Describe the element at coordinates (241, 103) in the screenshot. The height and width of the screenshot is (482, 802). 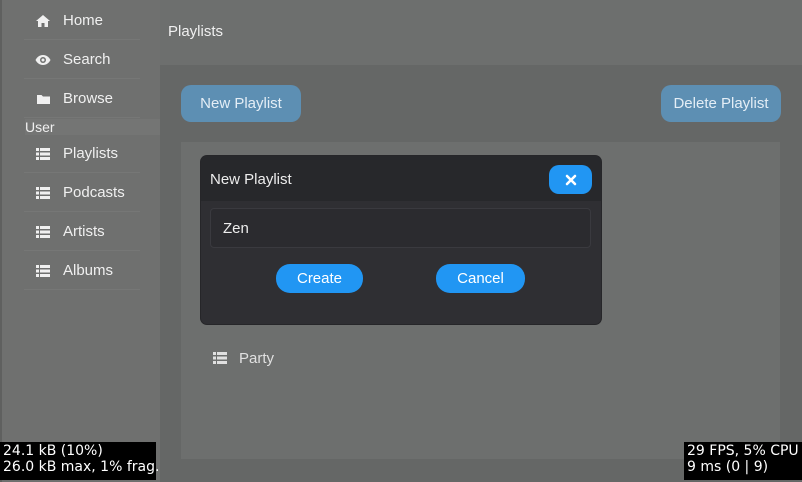
I see `new-playlist-button: New Playlist` at that location.